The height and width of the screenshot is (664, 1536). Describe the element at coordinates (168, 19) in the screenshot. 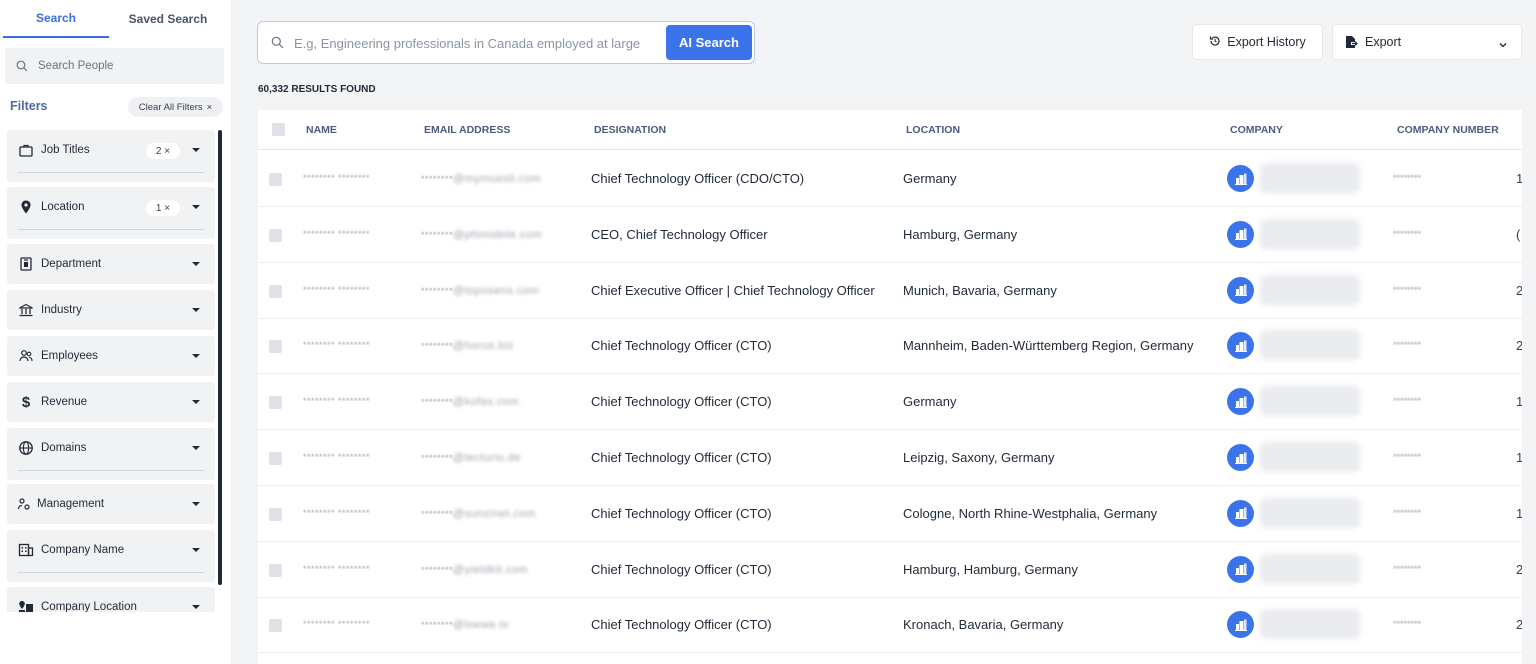

I see `tab-saved-search: Saved Search` at that location.